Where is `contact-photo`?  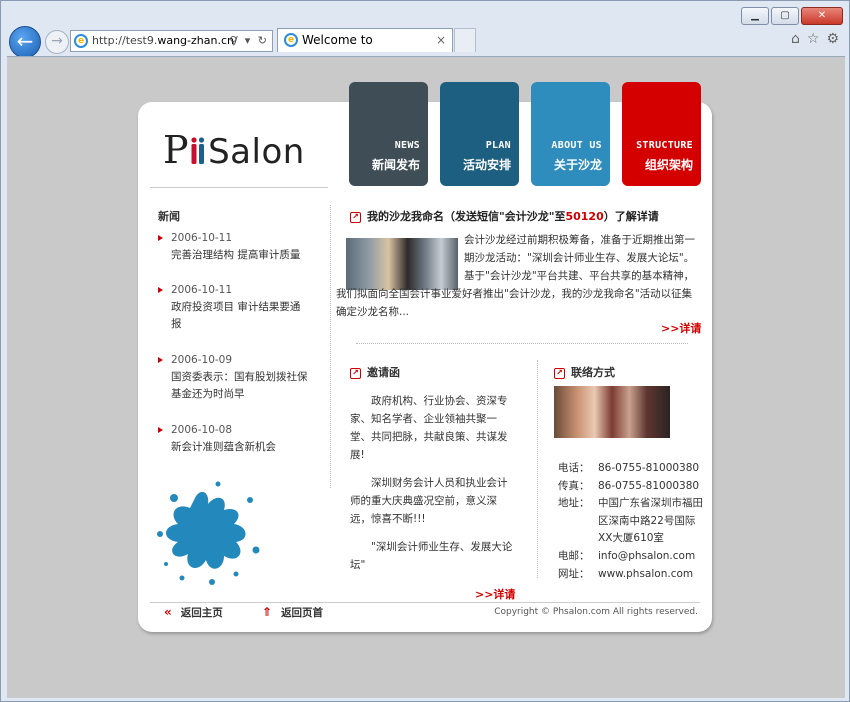
contact-photo is located at coordinates (612, 412).